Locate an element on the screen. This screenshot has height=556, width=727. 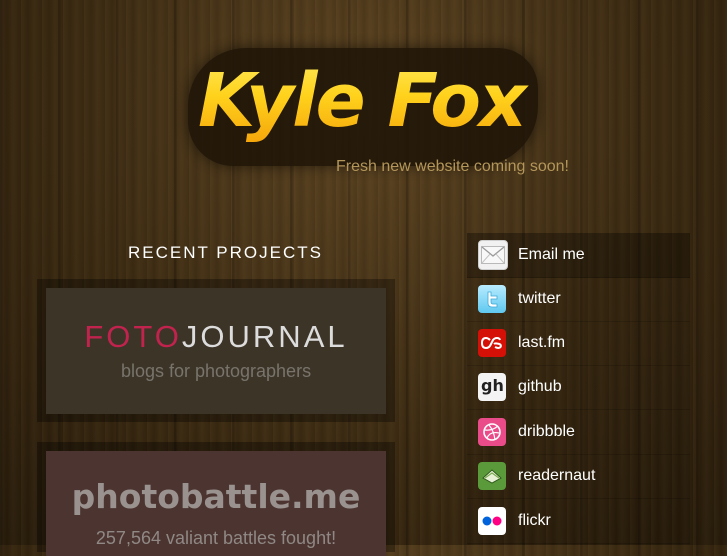
project-title-part2: JOURNAL is located at coordinates (264, 336).